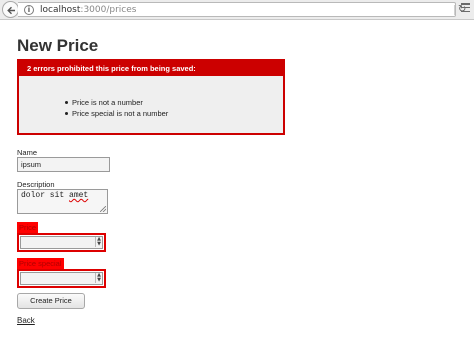 Image resolution: width=474 pixels, height=344 pixels. I want to click on address-bar: i localhost:3000/prices ↻, so click(242, 9).